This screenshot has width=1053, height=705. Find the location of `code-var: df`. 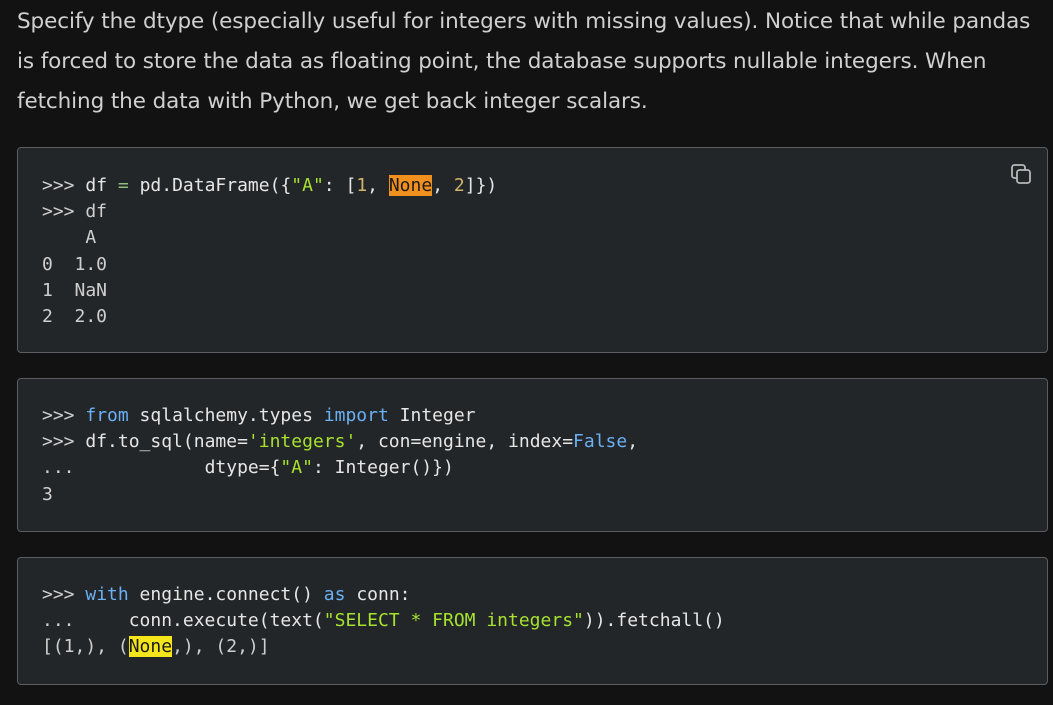

code-var: df is located at coordinates (96, 185).